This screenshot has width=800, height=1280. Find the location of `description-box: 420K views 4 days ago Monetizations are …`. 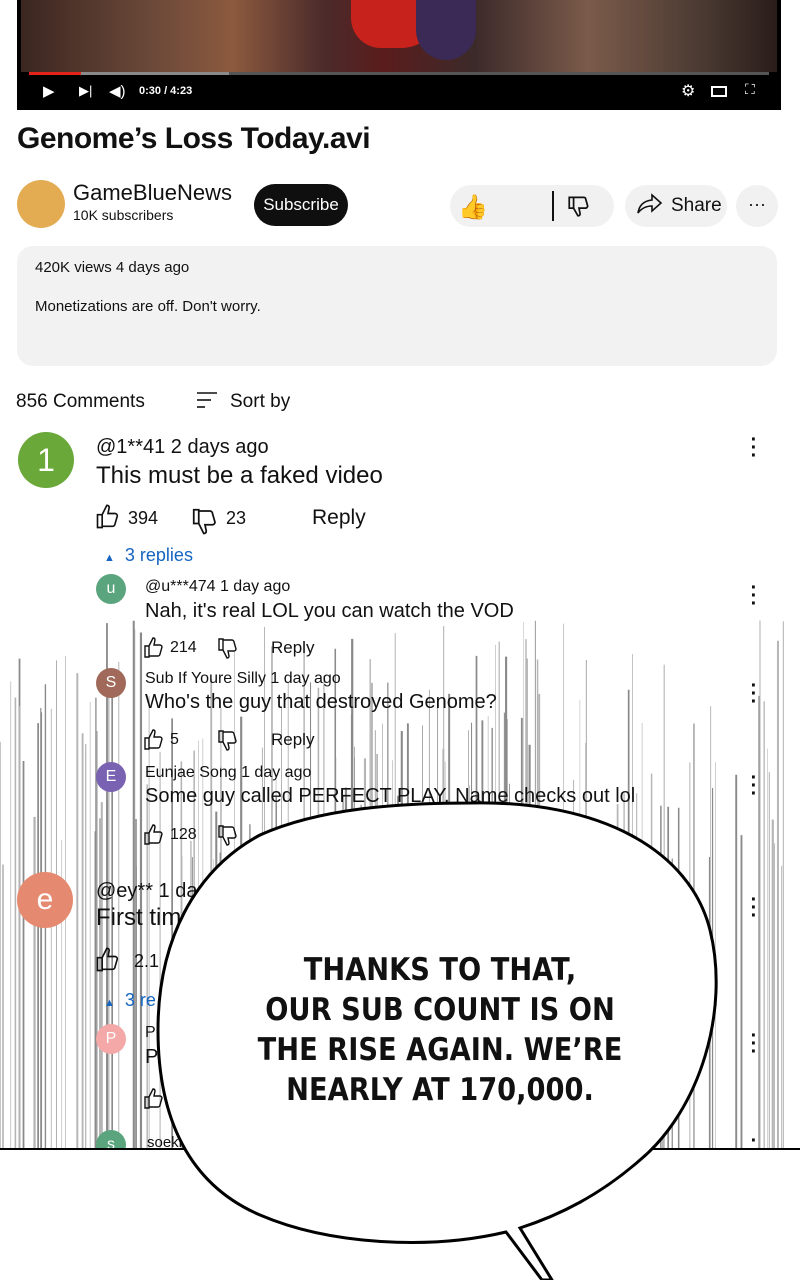

description-box: 420K views 4 days ago Monetizations are … is located at coordinates (397, 306).